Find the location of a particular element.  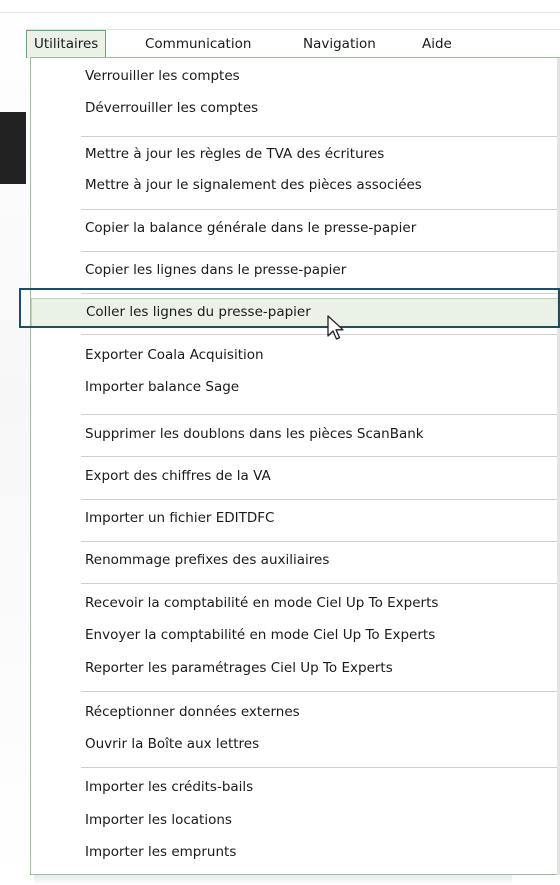

menu-item-importer-locations: Importer les locations is located at coordinates (295, 820).